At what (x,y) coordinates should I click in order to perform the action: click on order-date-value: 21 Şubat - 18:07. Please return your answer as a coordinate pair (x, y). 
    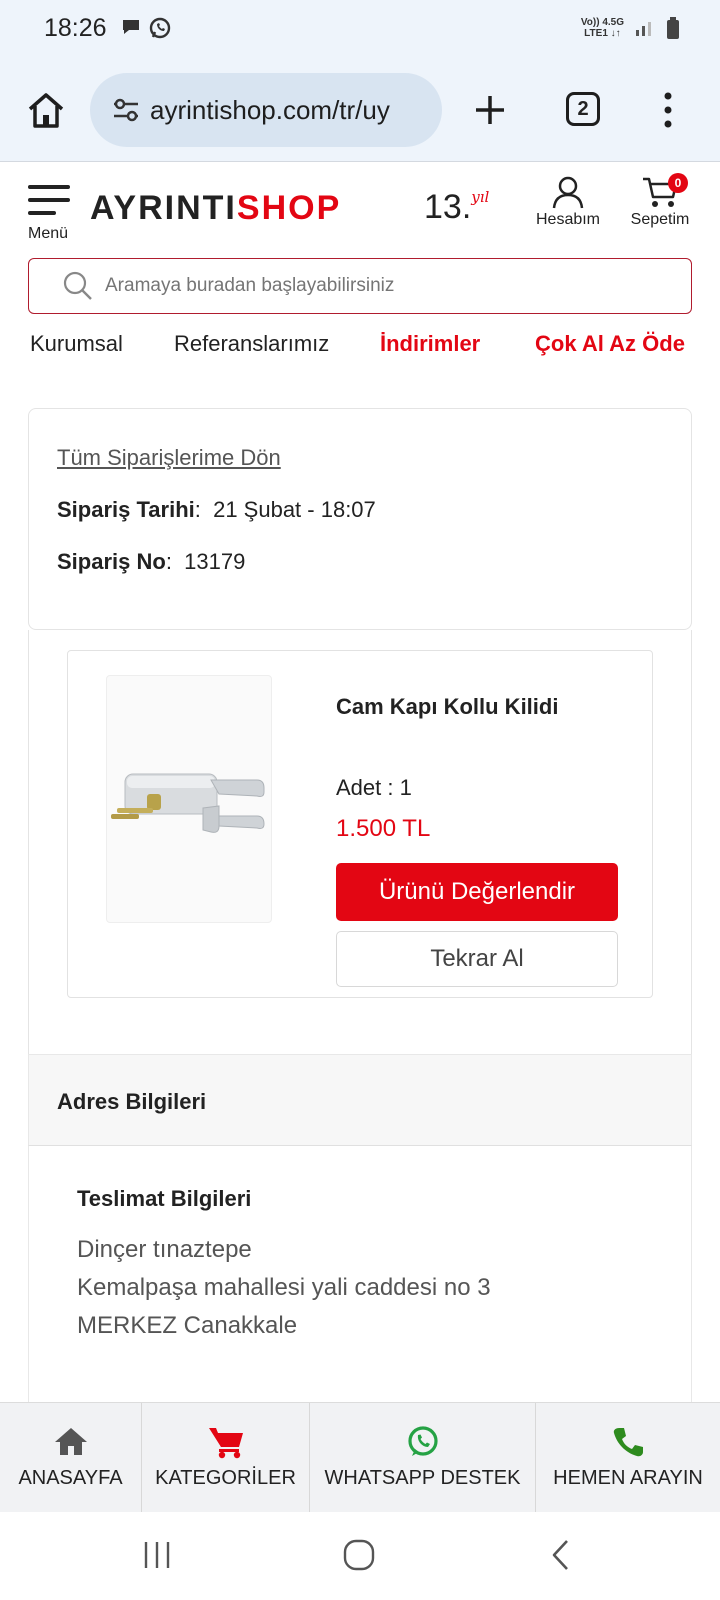
    Looking at the image, I should click on (294, 509).